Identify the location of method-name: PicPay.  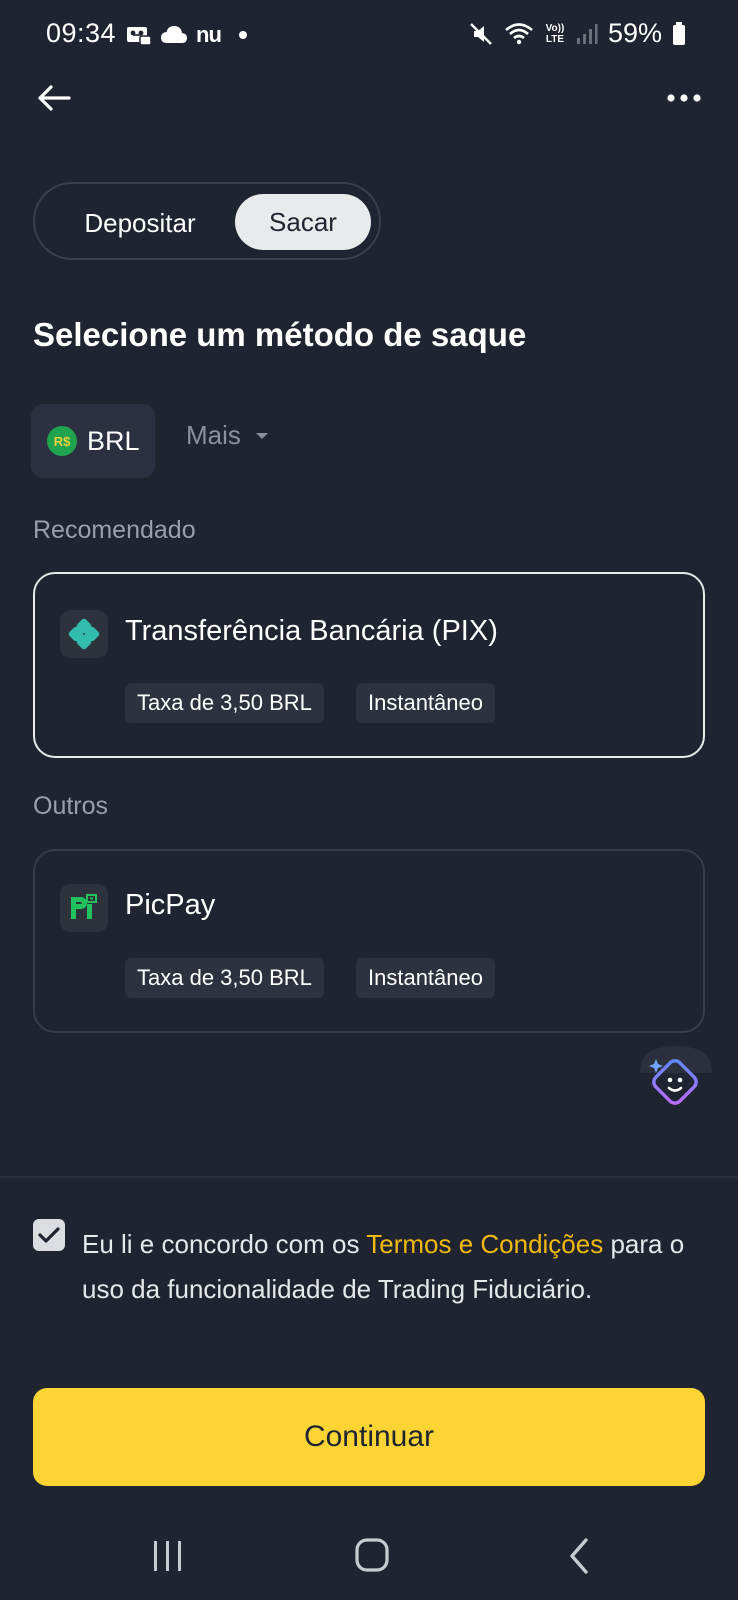
(170, 905).